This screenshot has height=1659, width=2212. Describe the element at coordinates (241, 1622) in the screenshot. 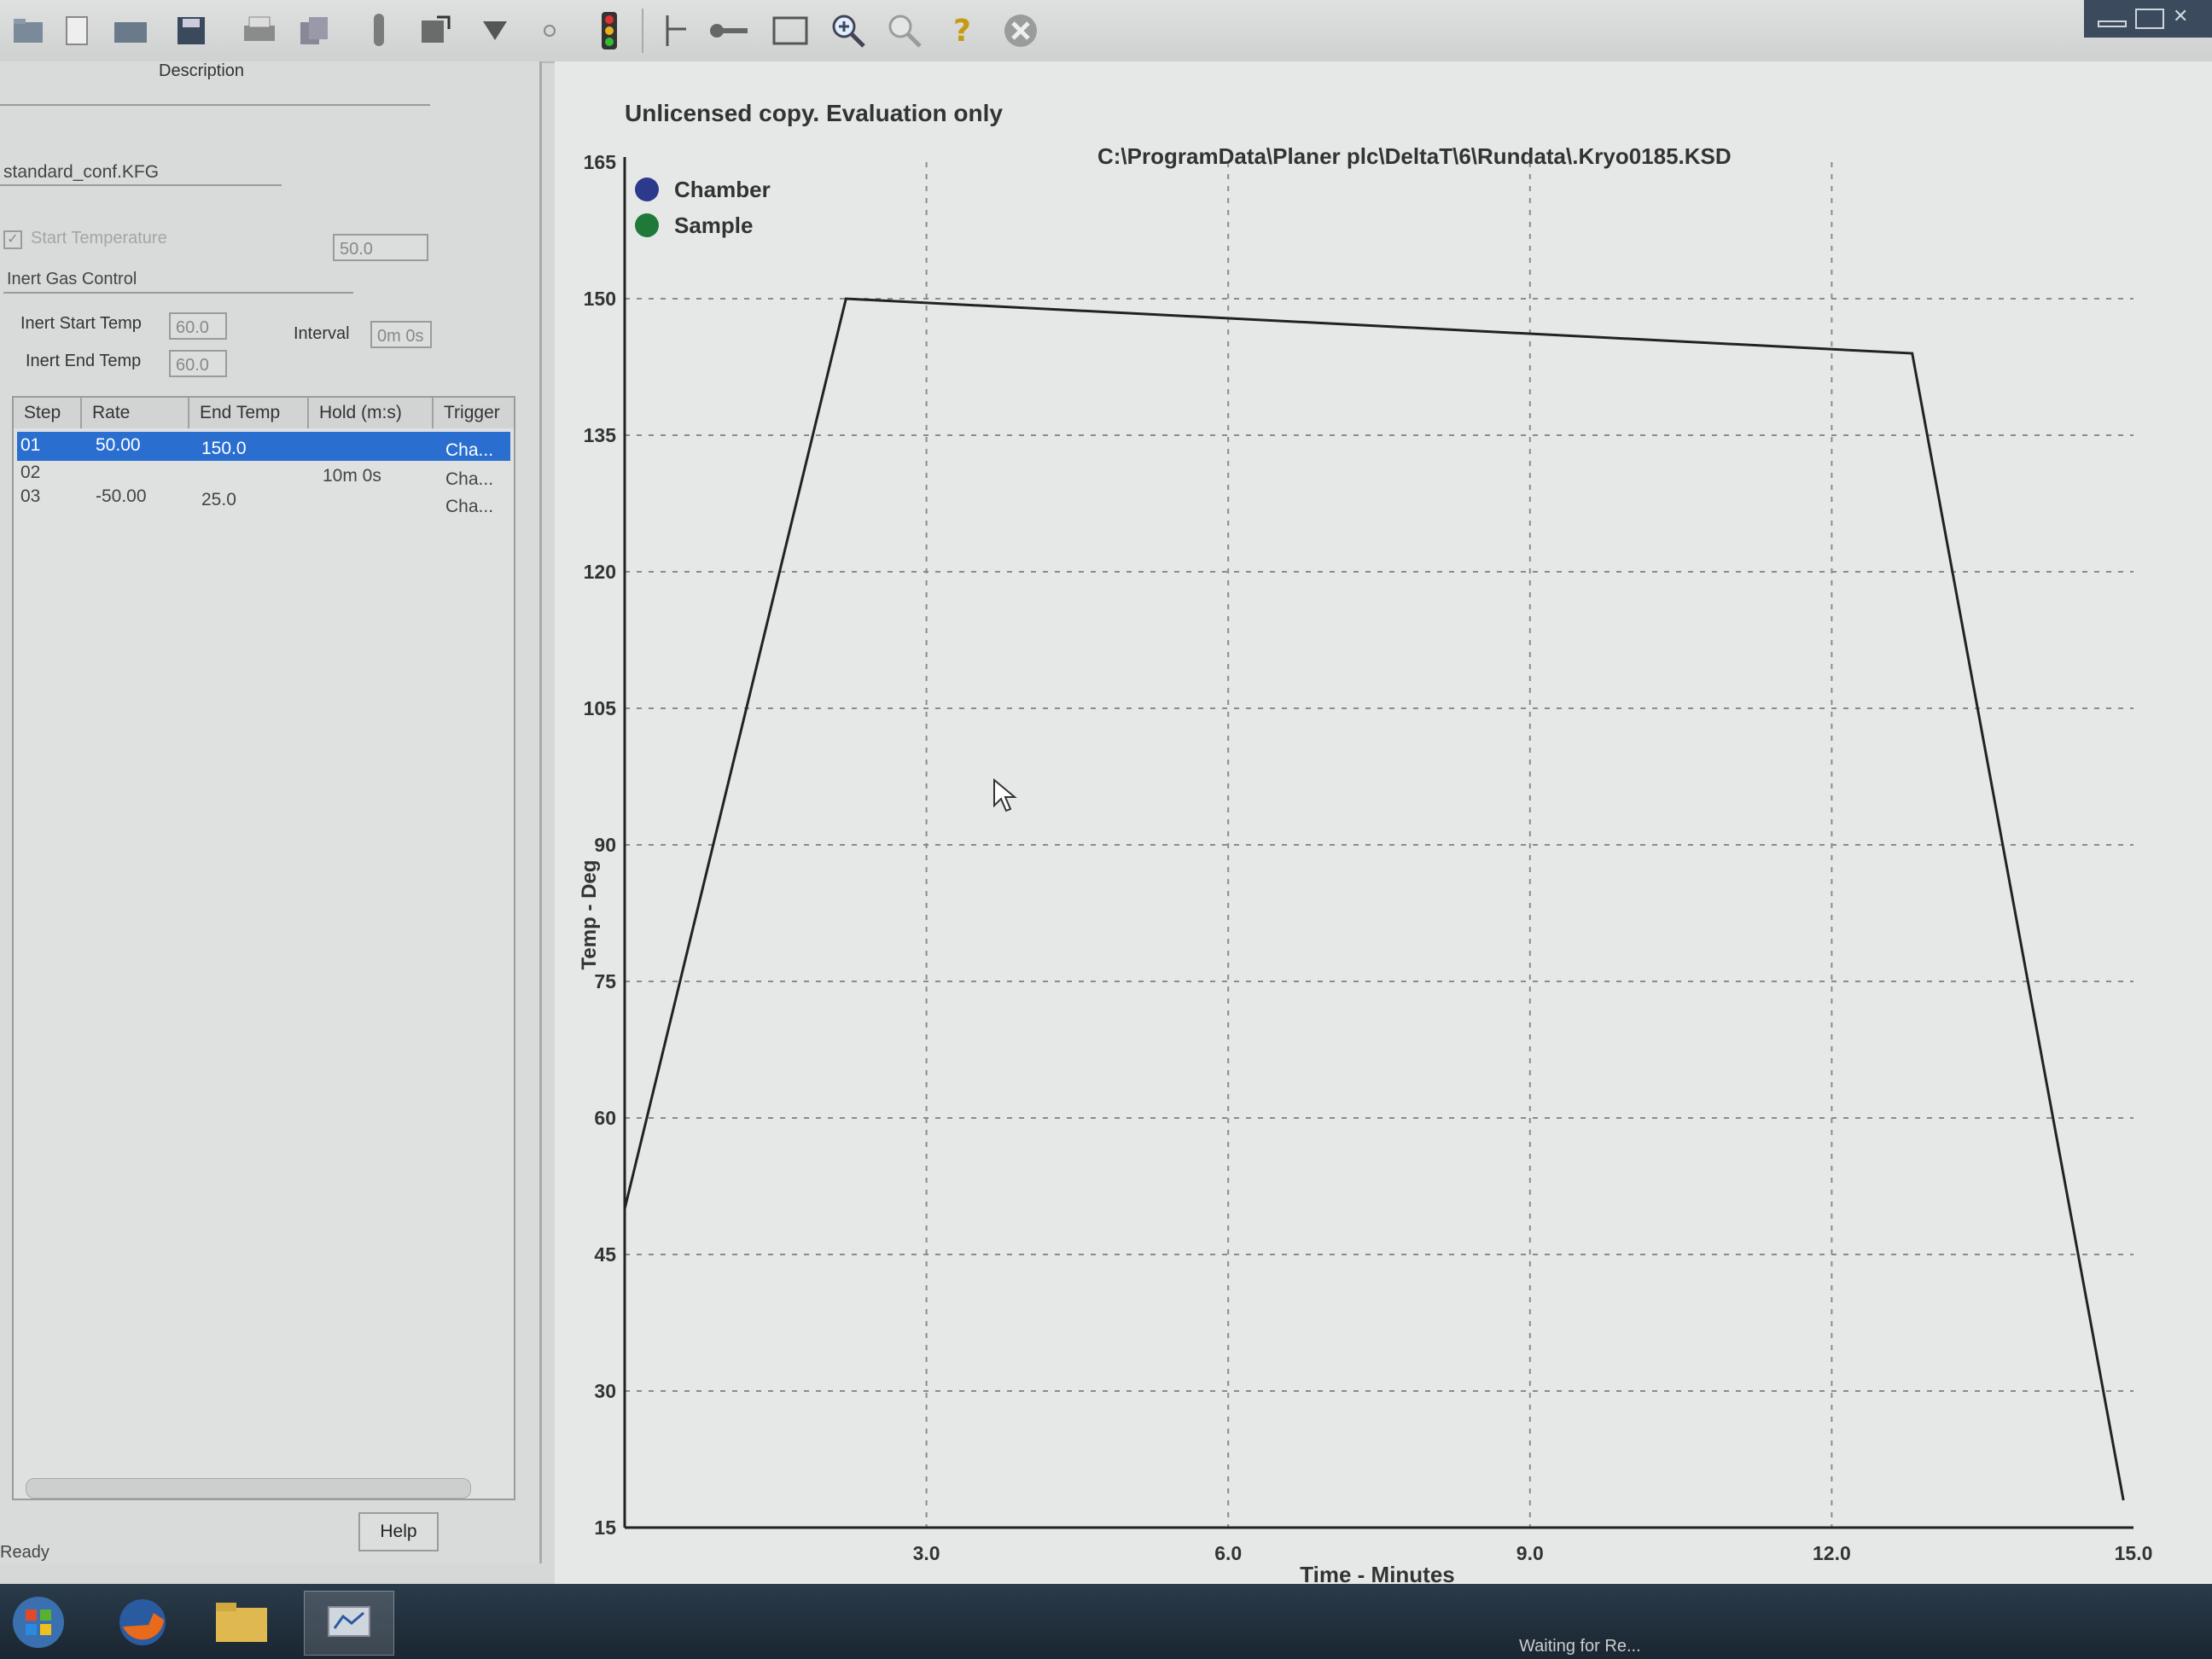

I see `file-explorer-icon` at that location.